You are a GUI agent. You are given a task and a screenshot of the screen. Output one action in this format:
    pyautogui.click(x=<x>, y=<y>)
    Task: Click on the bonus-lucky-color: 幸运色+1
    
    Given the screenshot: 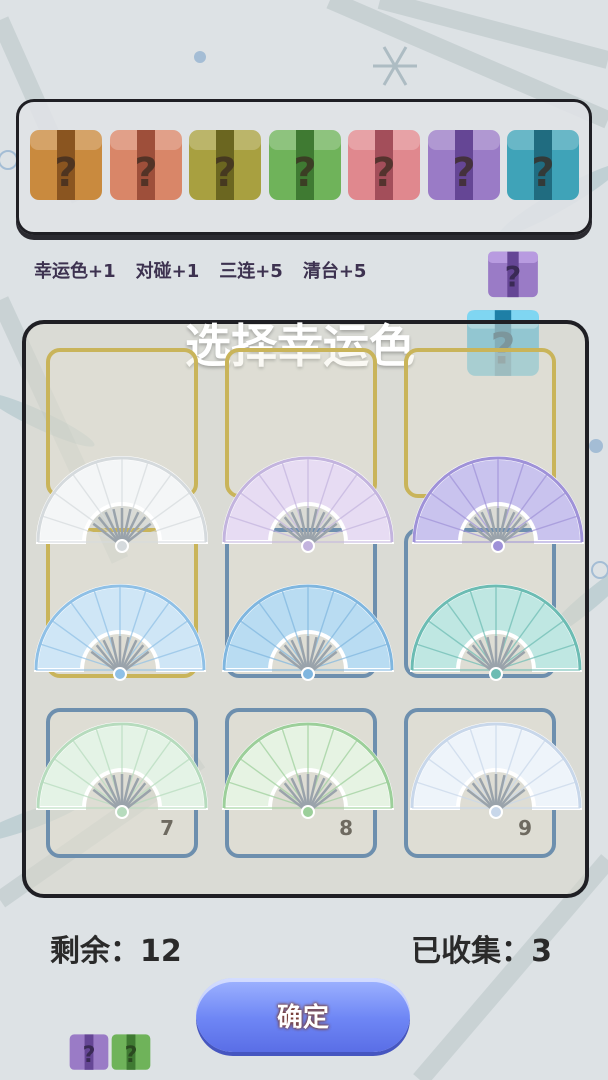 What is the action you would take?
    pyautogui.click(x=75, y=271)
    